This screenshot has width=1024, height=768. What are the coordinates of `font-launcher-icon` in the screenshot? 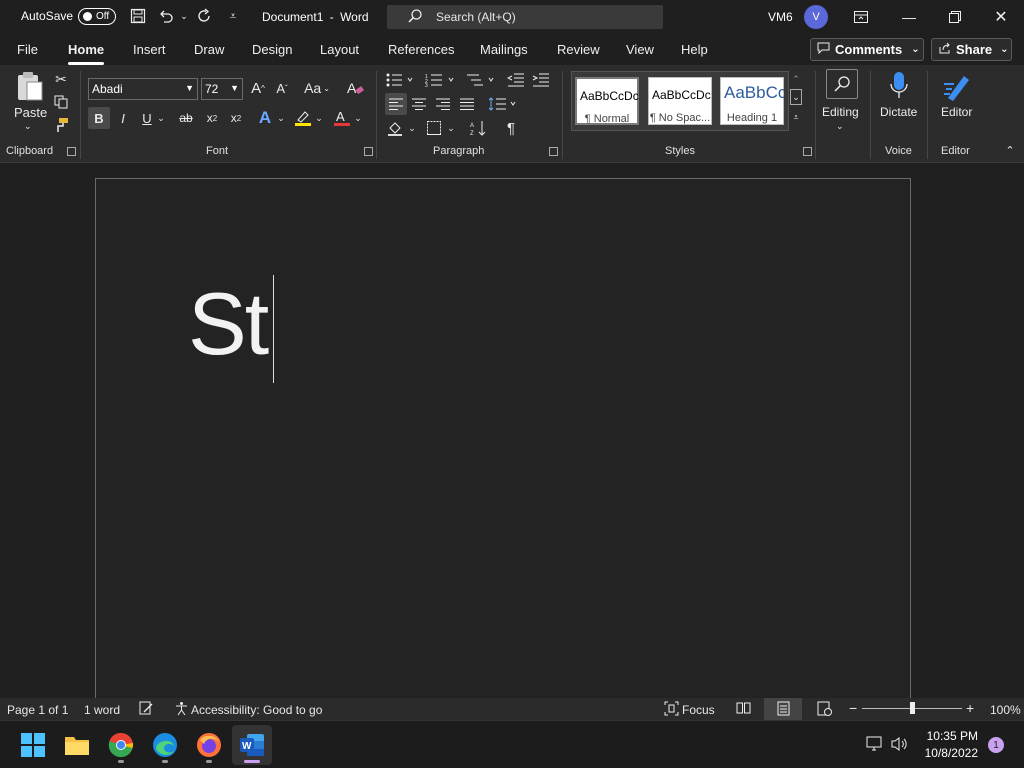 It's located at (368, 151).